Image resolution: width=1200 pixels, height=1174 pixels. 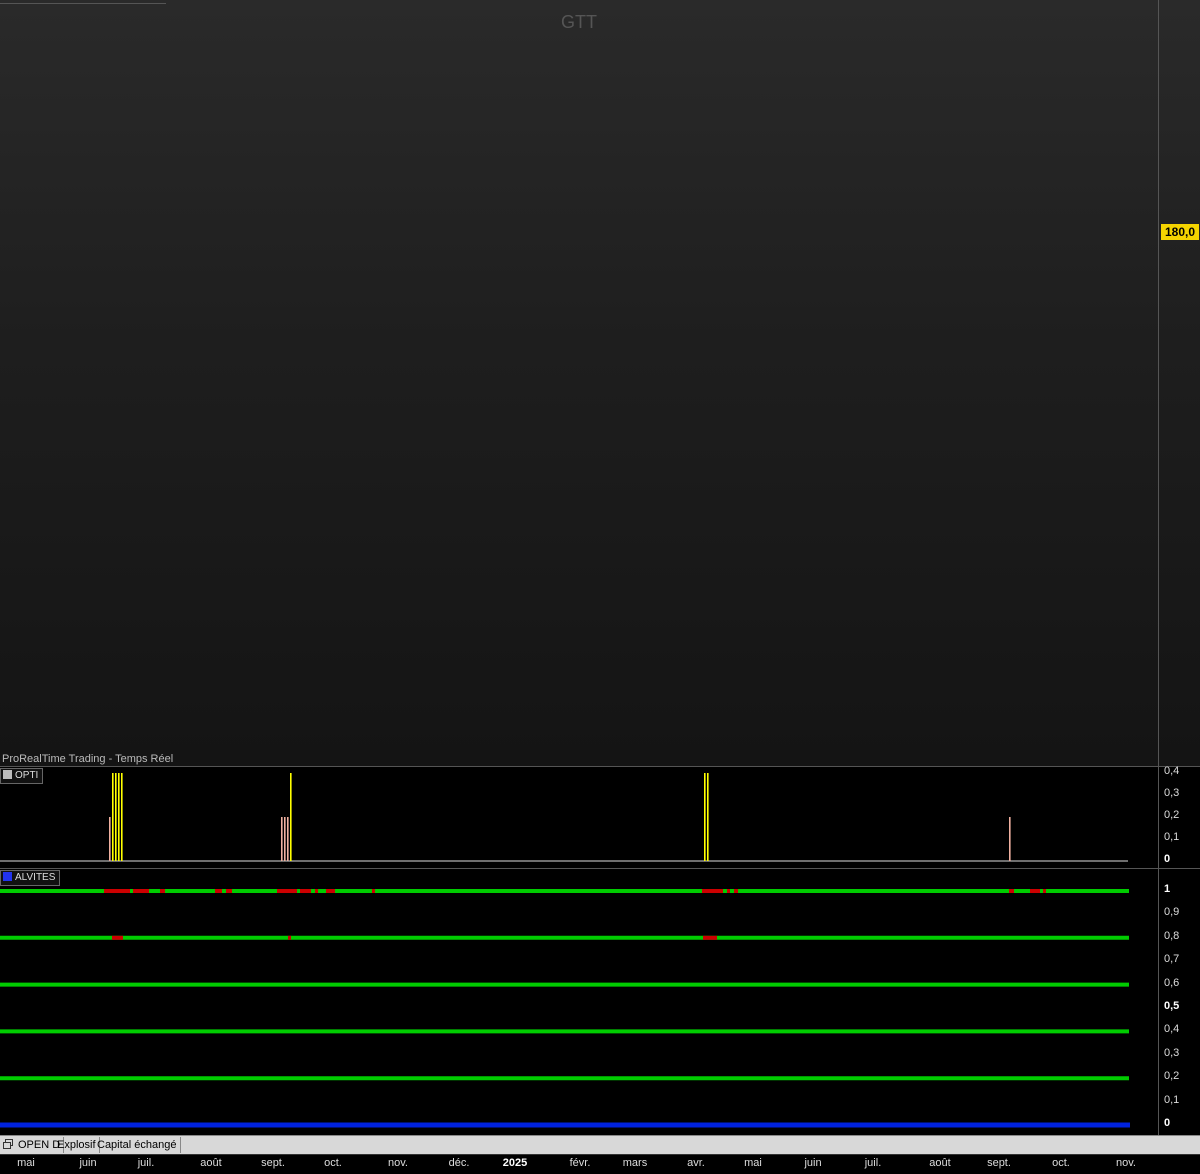 I want to click on alvites-tick-label: 0,8, so click(x=1172, y=935).